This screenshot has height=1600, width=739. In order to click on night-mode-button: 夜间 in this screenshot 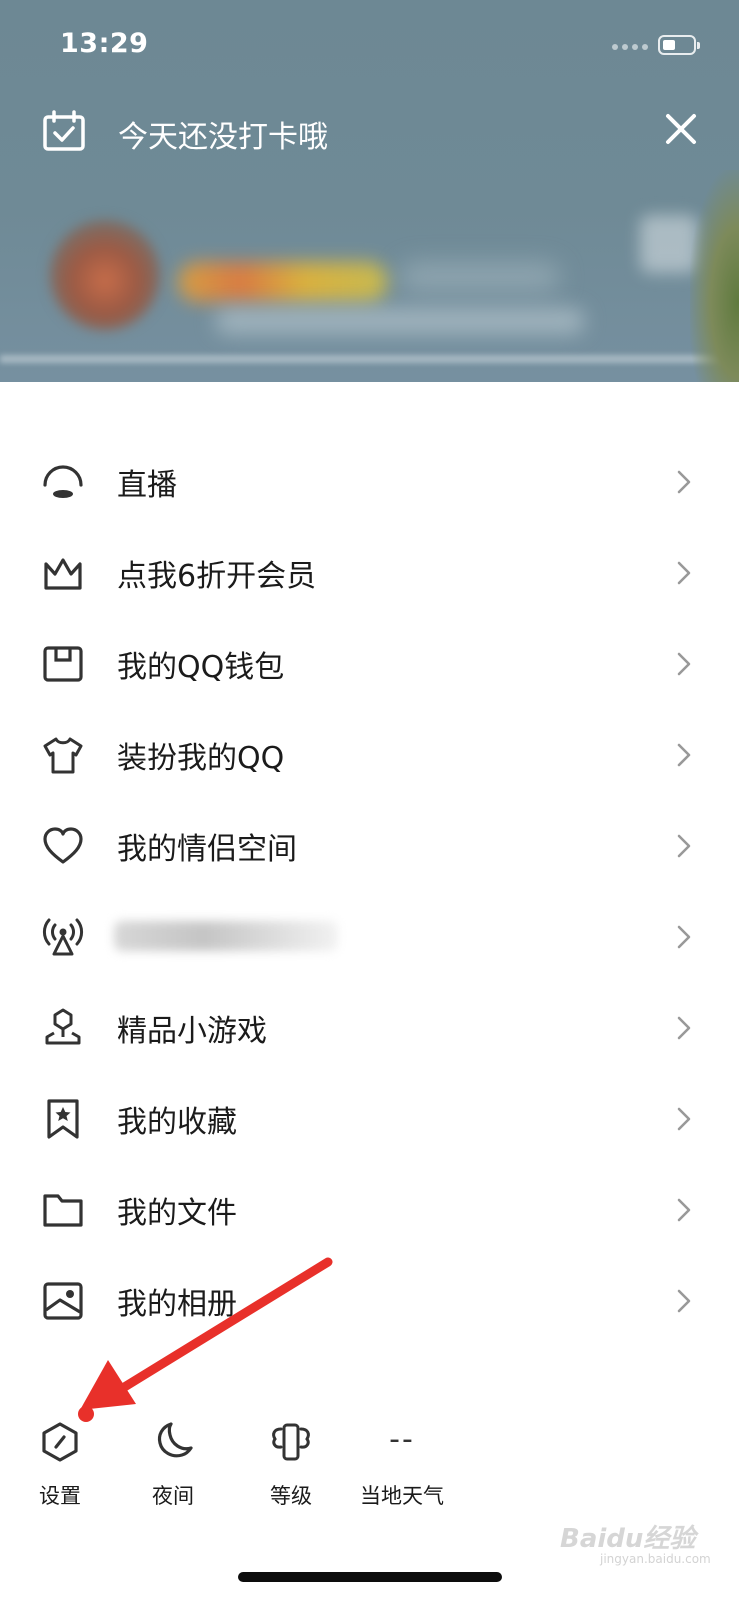, I will do `click(173, 1465)`.